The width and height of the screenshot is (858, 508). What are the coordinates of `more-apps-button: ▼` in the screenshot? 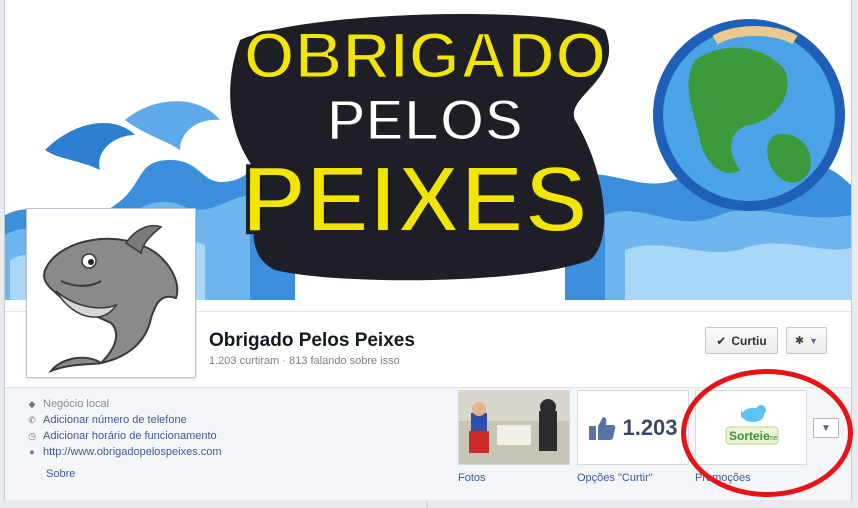 It's located at (826, 428).